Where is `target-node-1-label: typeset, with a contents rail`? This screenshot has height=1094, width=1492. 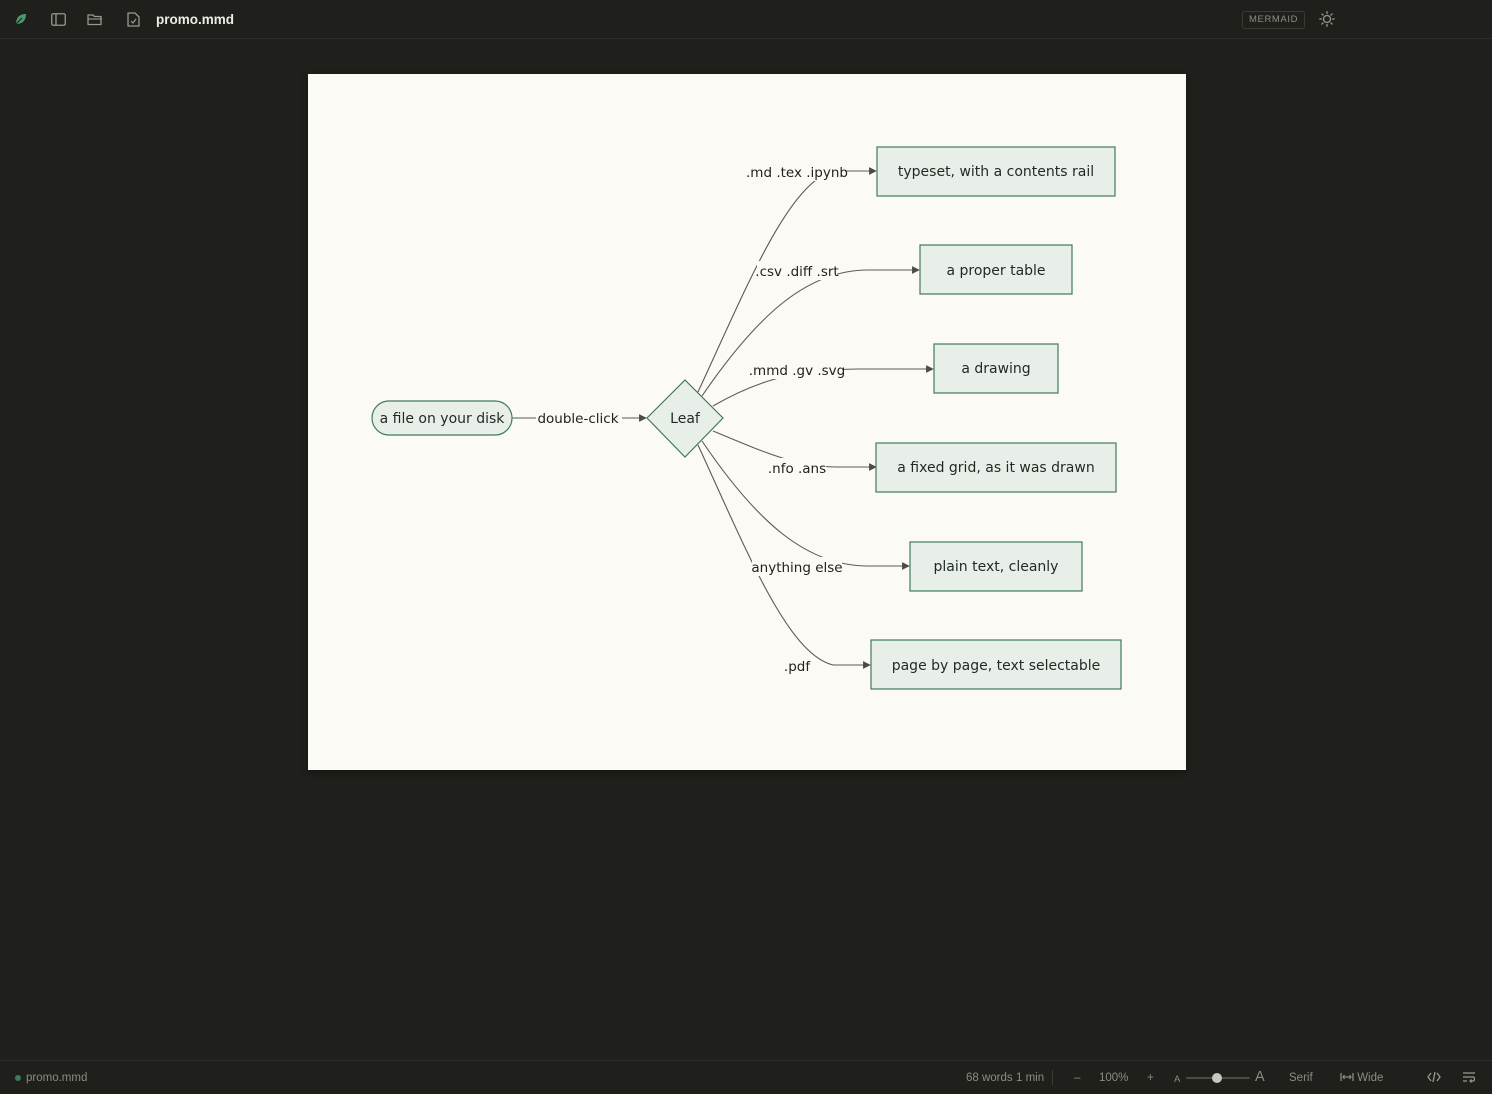 target-node-1-label: typeset, with a contents rail is located at coordinates (996, 172).